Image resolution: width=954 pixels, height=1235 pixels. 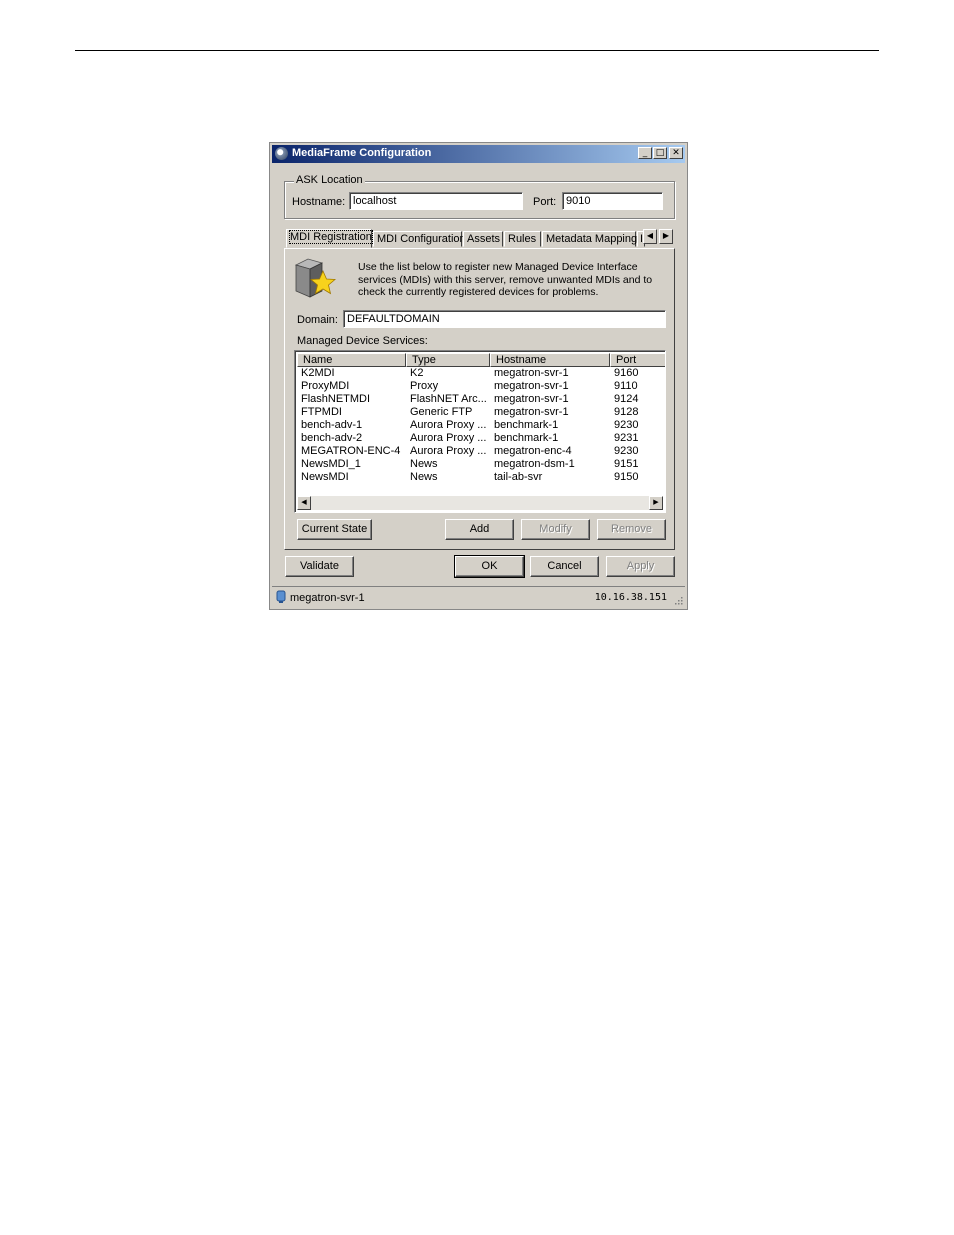 I want to click on resize-grip-icon, so click(x=678, y=600).